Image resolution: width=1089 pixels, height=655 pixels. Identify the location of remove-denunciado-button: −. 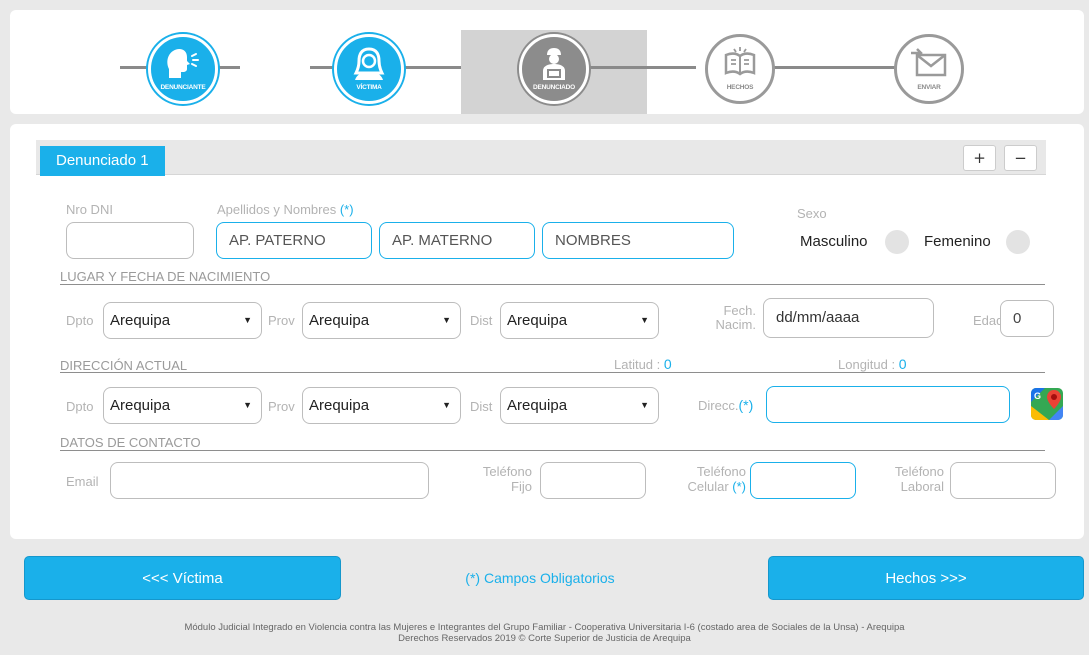
(1020, 158).